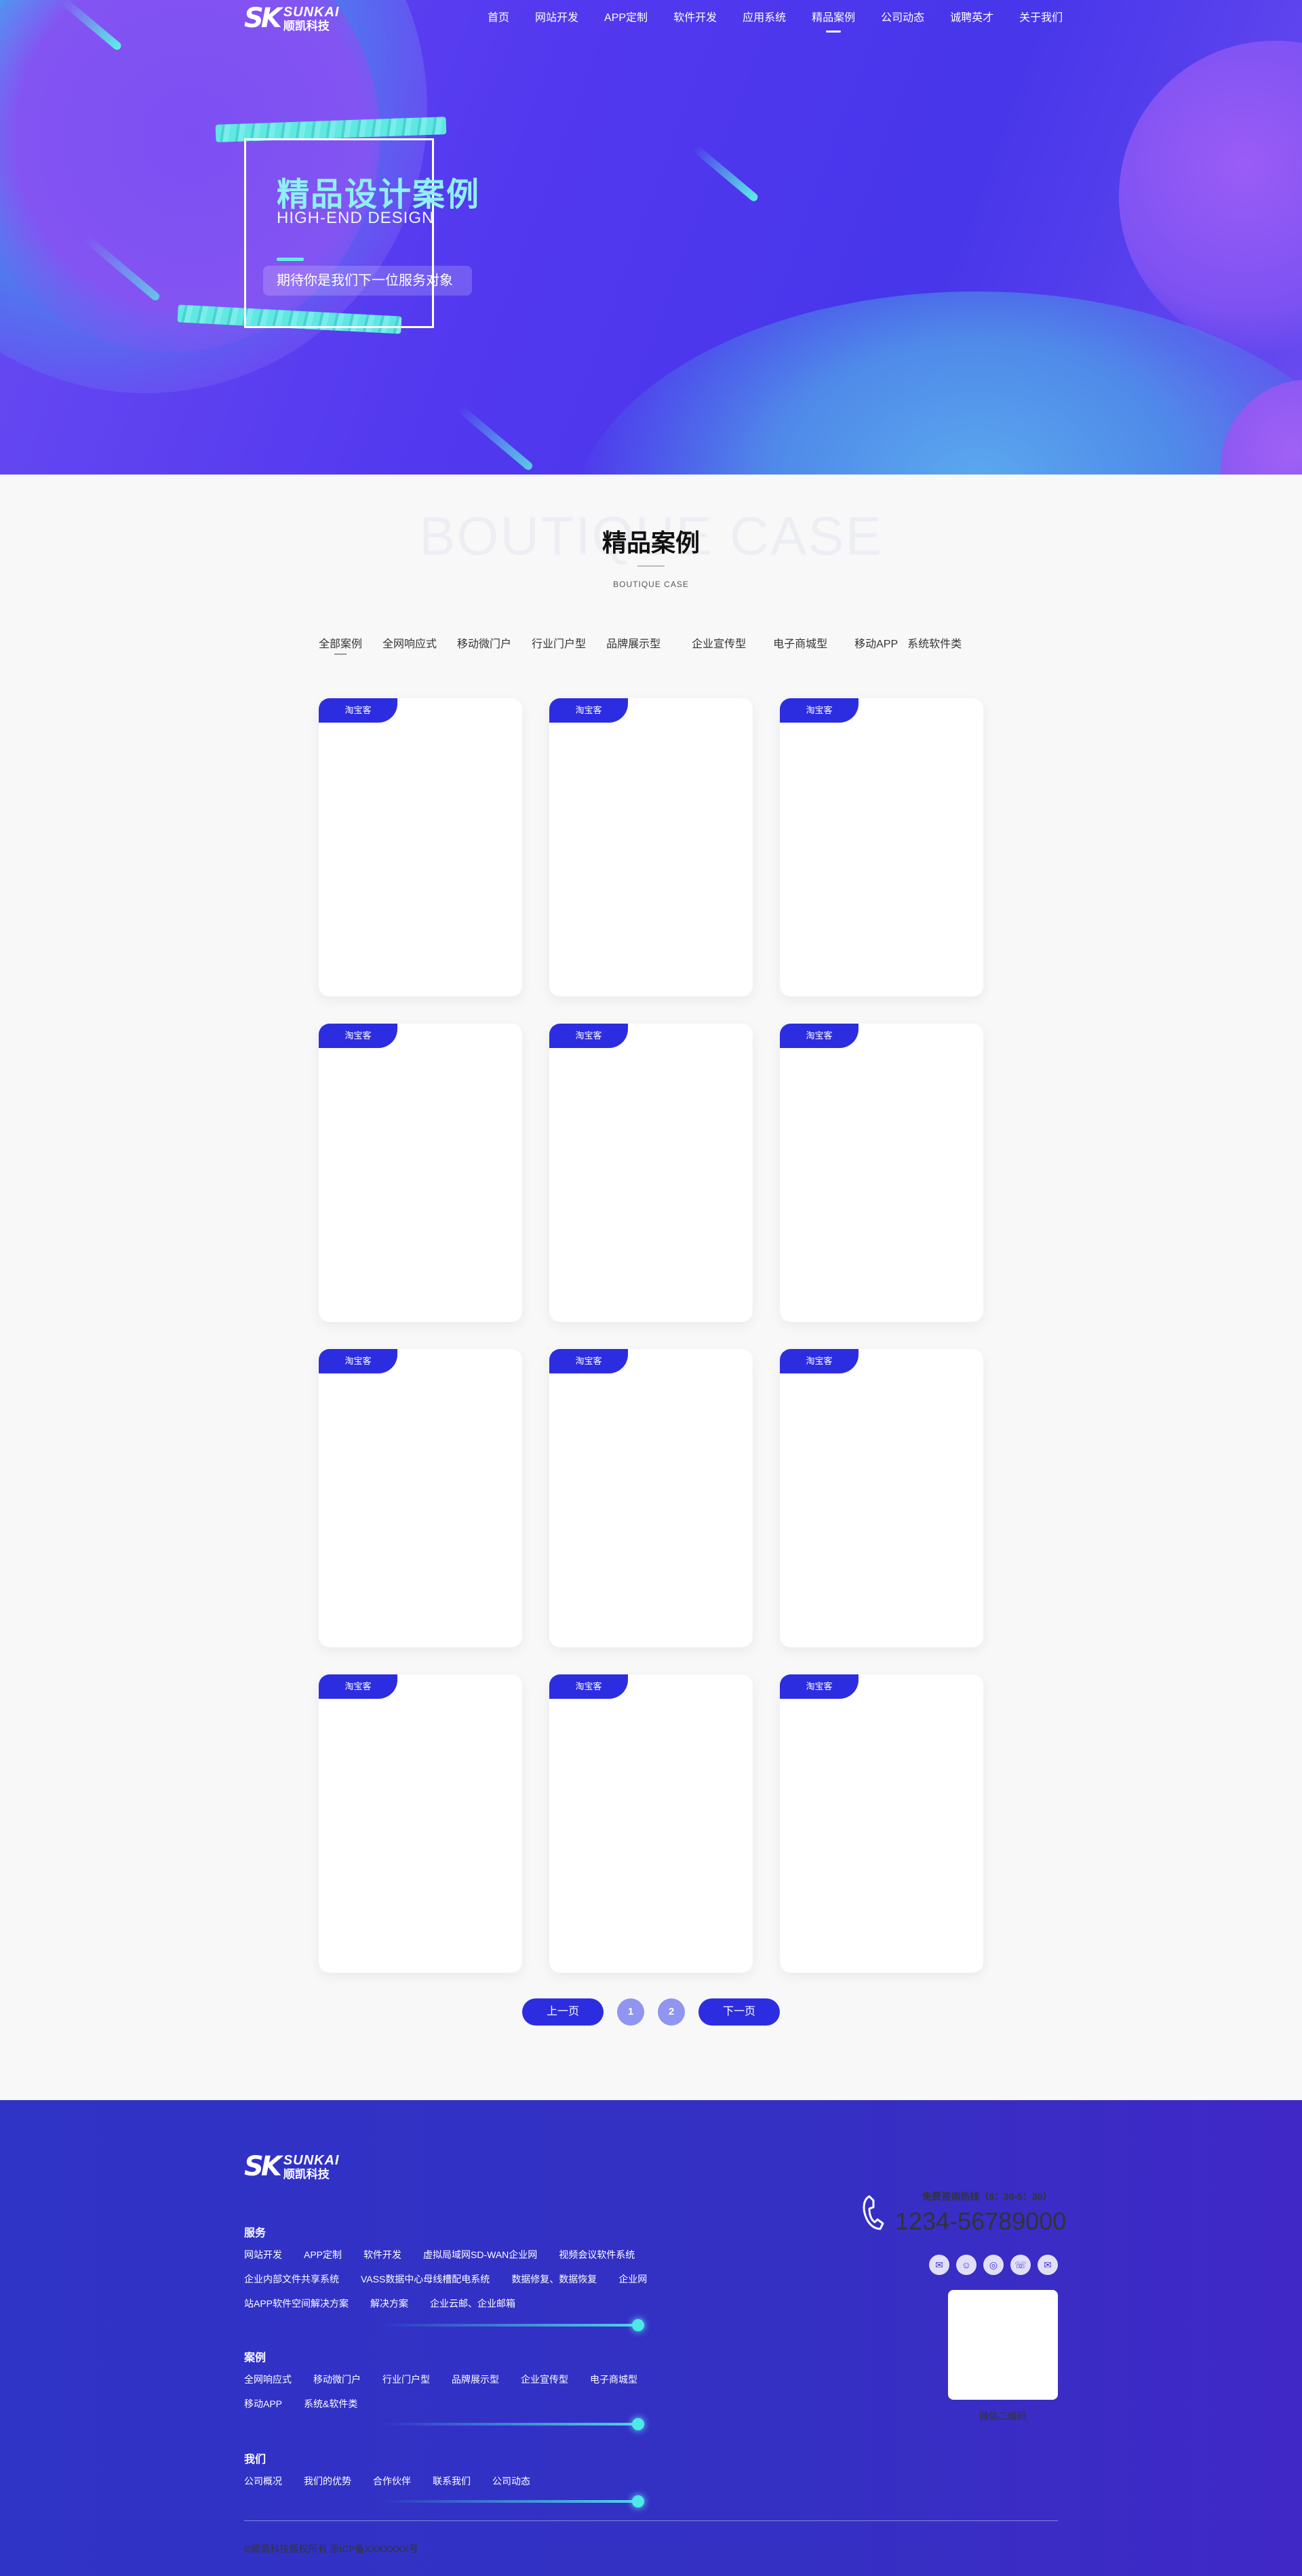 This screenshot has width=1302, height=2576. Describe the element at coordinates (291, 2279) in the screenshot. I see `footer-link: 企业内部文件共享系统` at that location.